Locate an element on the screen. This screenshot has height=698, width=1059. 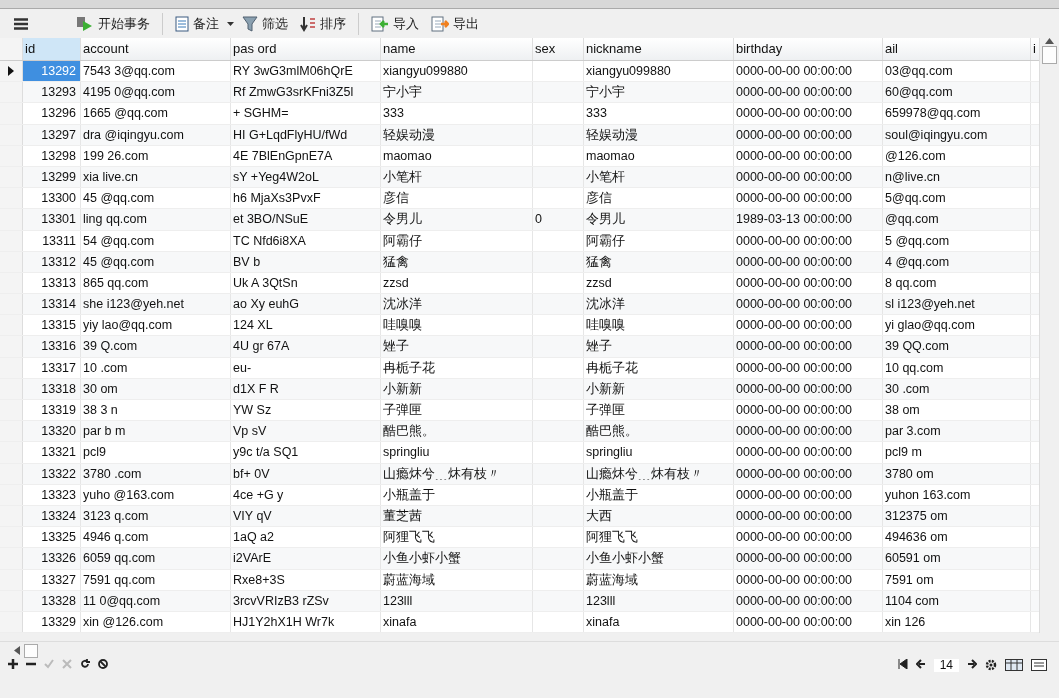
toolbar-button: 导出 is located at coordinates (455, 23).